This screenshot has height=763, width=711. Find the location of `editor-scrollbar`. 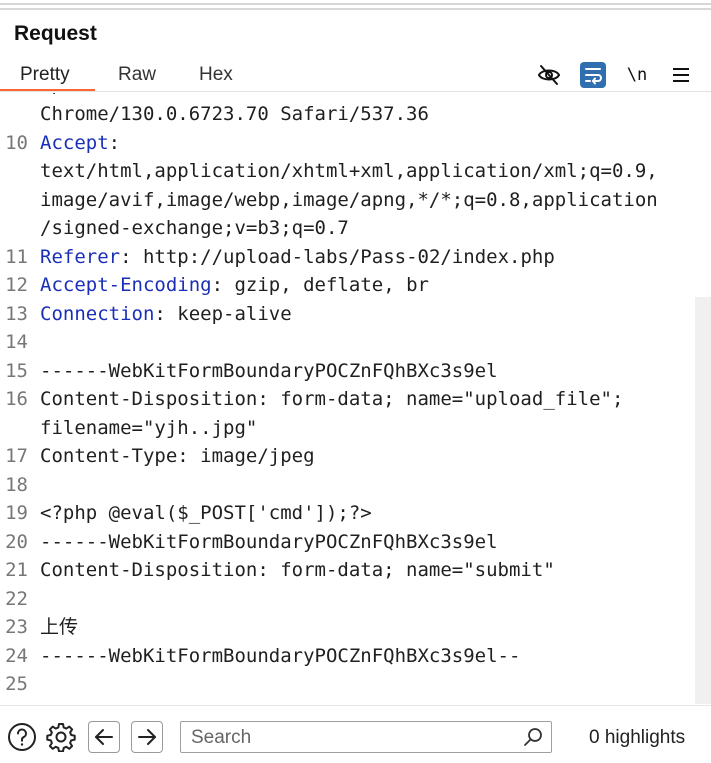

editor-scrollbar is located at coordinates (703, 500).